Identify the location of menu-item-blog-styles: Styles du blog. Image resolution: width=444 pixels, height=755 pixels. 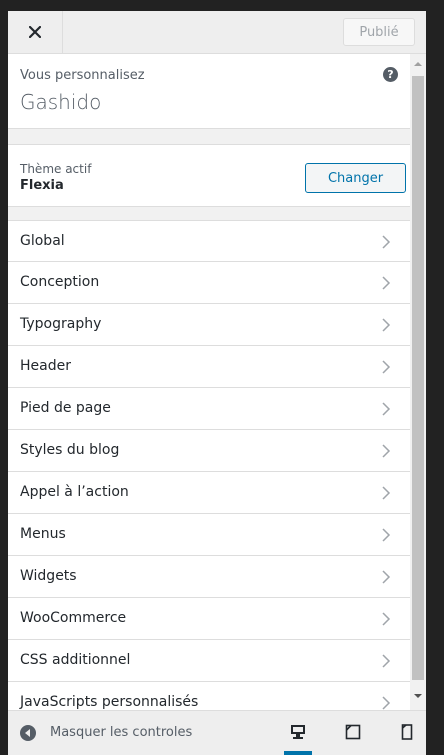
(209, 451).